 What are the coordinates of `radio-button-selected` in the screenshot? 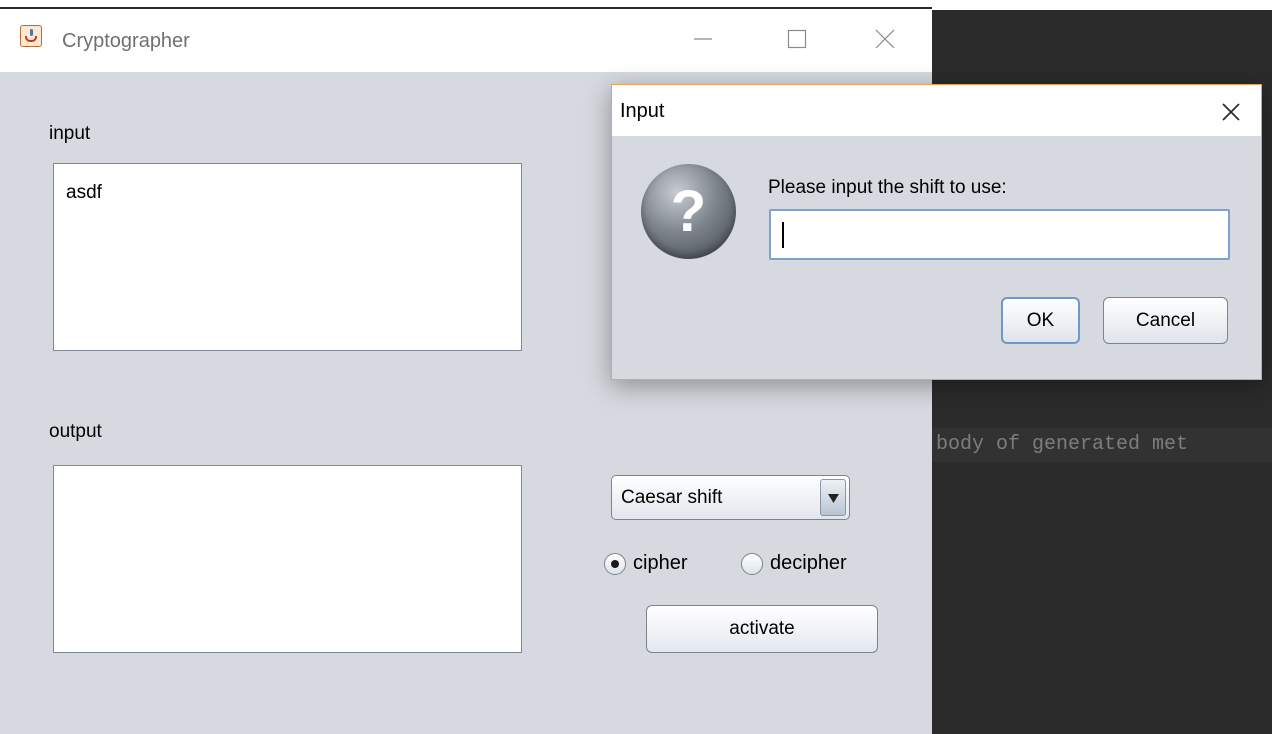 It's located at (615, 564).